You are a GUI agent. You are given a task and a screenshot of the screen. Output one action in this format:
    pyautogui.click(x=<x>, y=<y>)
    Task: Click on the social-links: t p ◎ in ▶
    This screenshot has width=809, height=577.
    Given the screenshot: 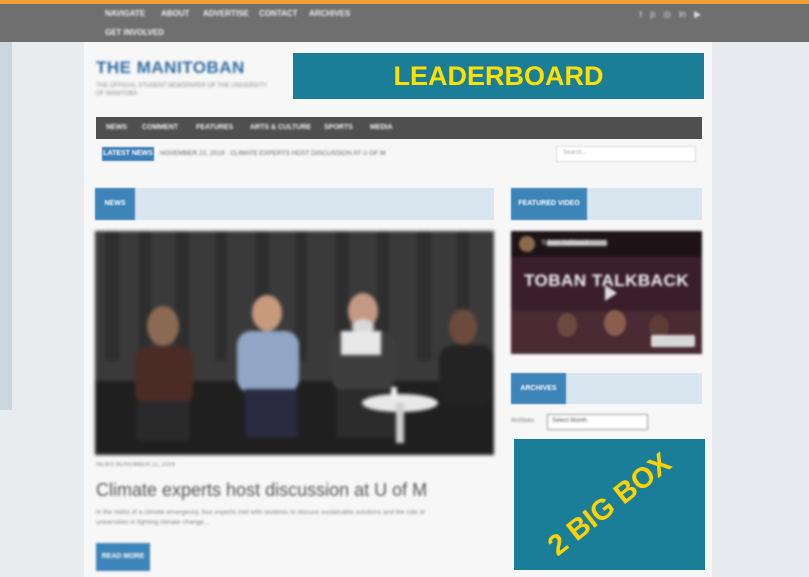 What is the action you would take?
    pyautogui.click(x=670, y=14)
    